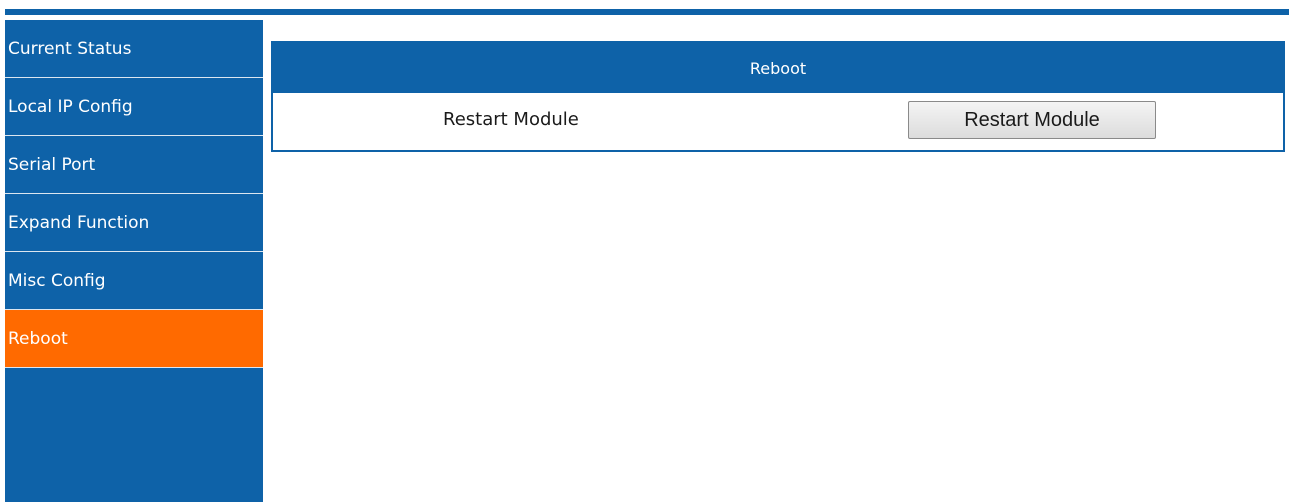 The height and width of the screenshot is (502, 1289). I want to click on restart-module-row: Restart Module Restart Module, so click(778, 121).